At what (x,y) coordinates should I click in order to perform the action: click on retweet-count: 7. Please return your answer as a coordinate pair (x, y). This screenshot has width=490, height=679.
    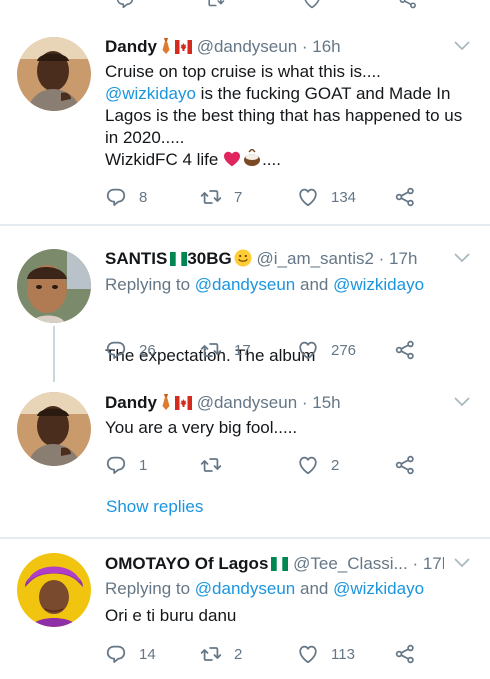
    Looking at the image, I should click on (238, 197).